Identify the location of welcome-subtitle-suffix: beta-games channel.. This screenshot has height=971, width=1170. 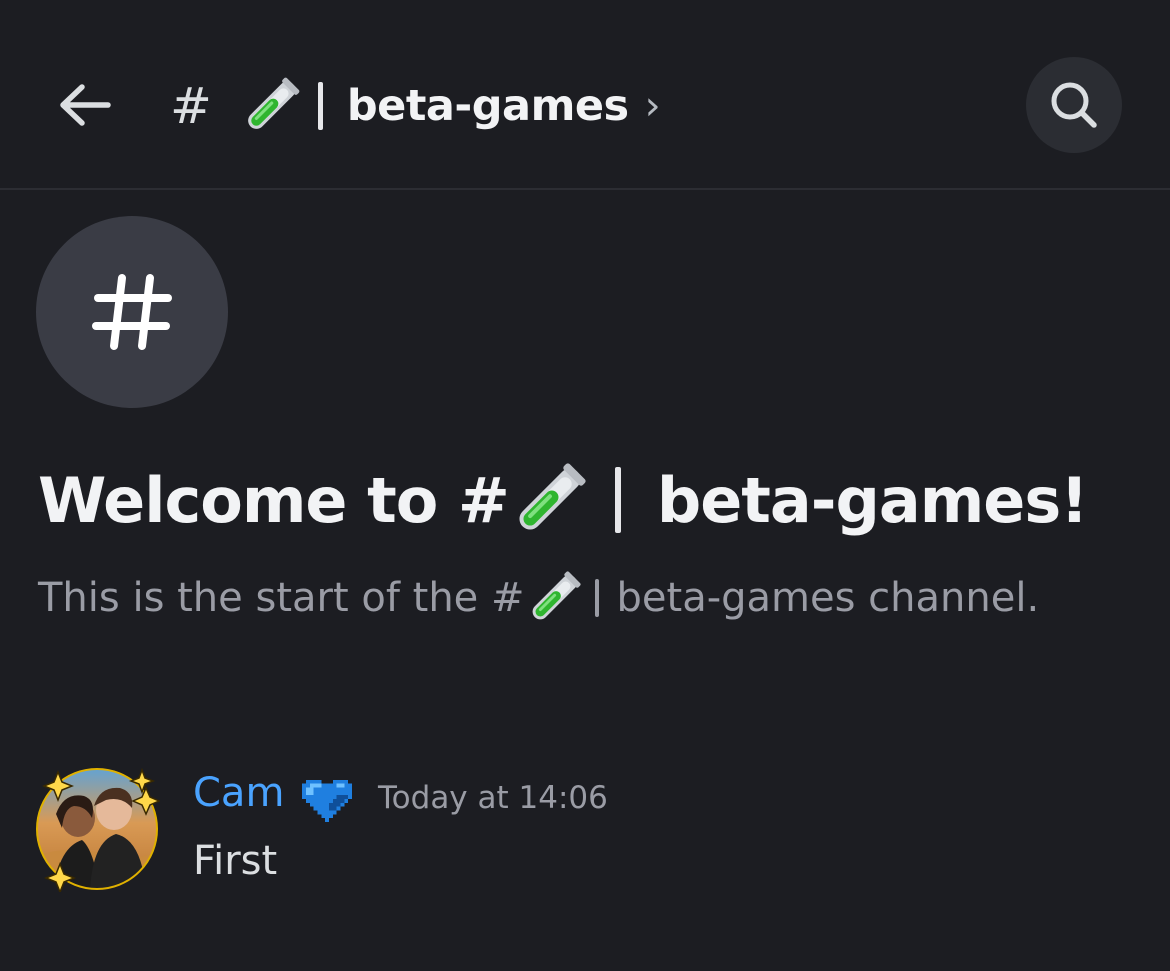
(828, 598).